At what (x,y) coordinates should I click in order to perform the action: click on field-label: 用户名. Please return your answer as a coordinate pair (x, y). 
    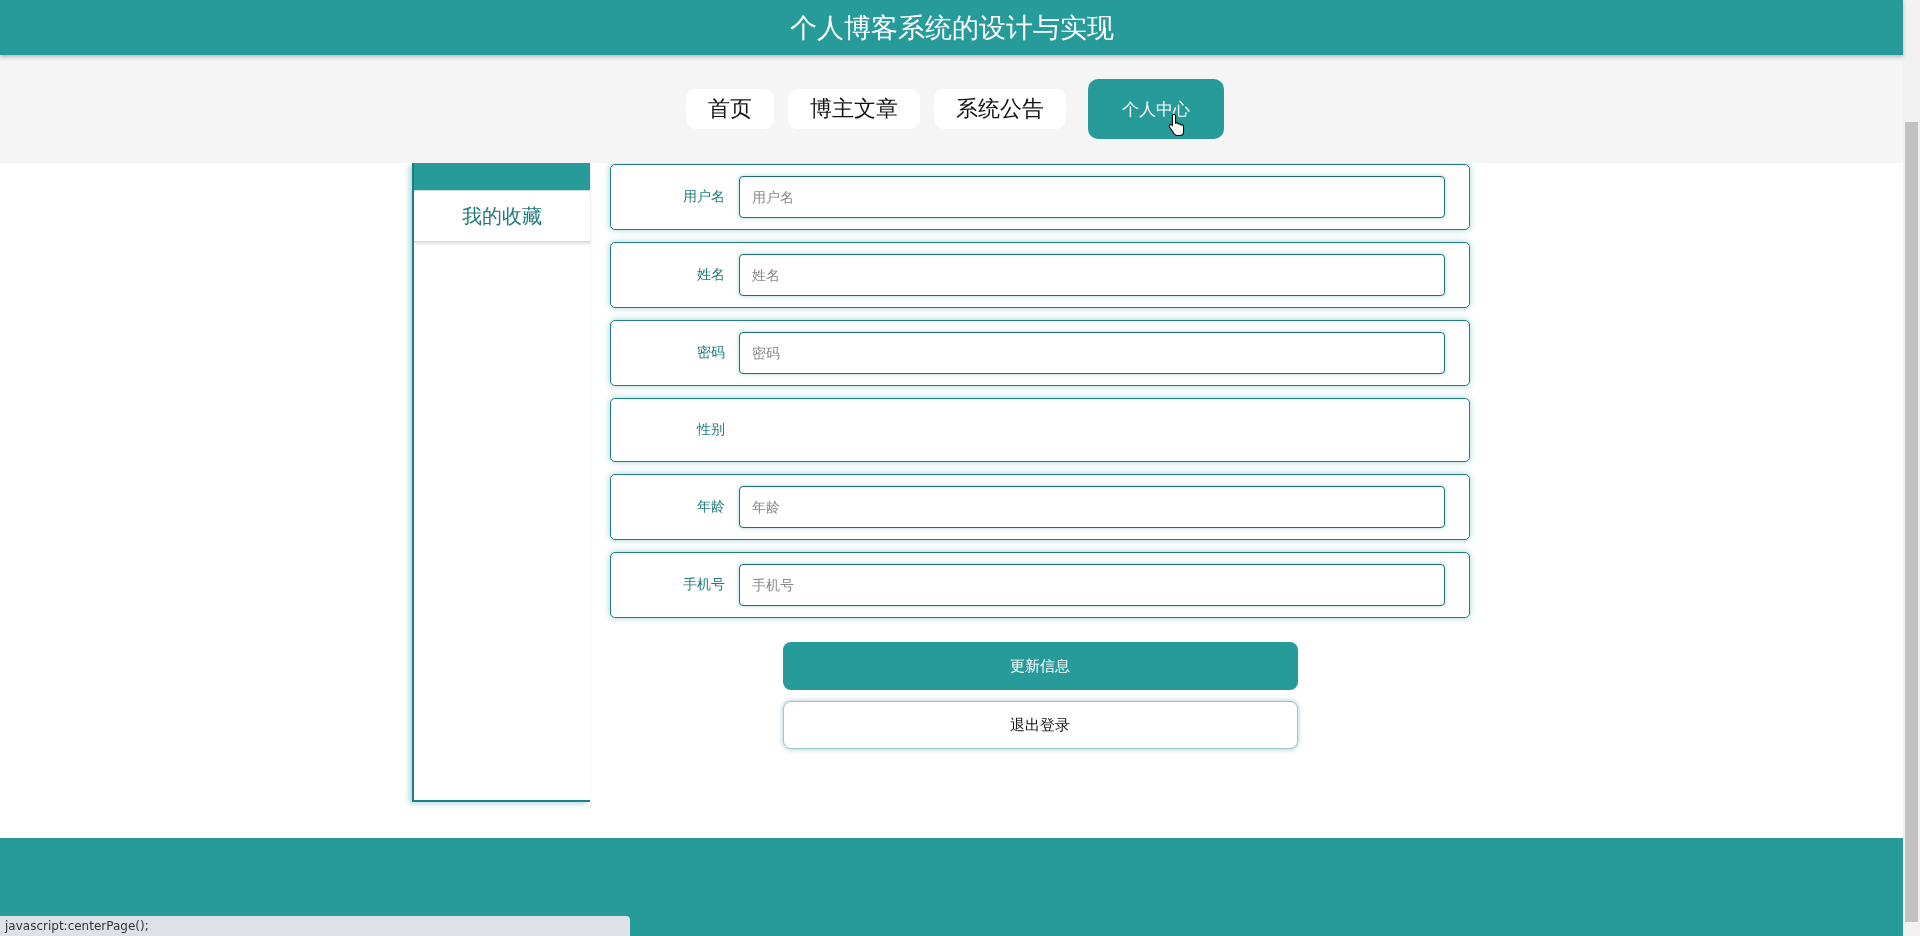
    Looking at the image, I should click on (703, 197).